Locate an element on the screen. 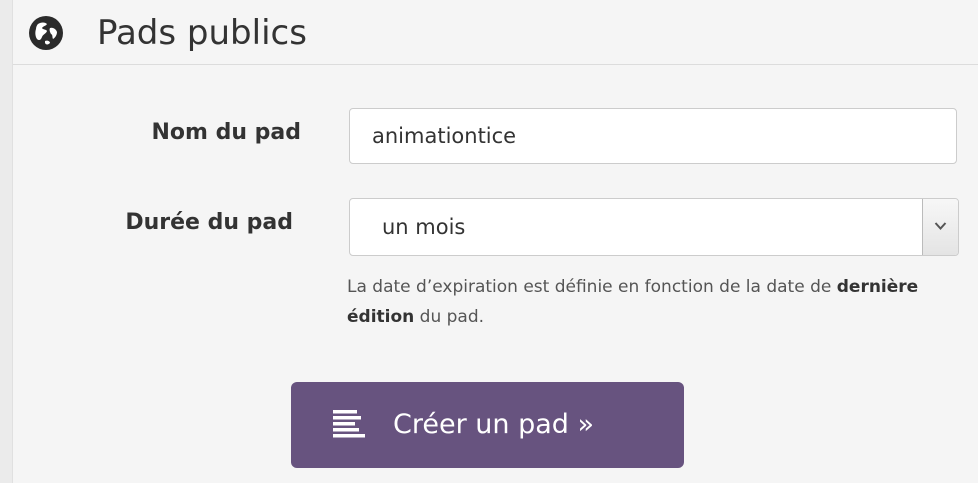 Image resolution: width=978 pixels, height=483 pixels. text-lines-icon is located at coordinates (349, 424).